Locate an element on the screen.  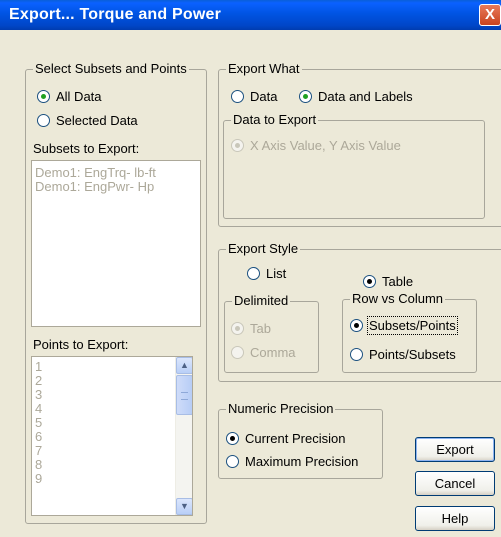
title-bar: Export... Torque and Power X is located at coordinates (250, 15).